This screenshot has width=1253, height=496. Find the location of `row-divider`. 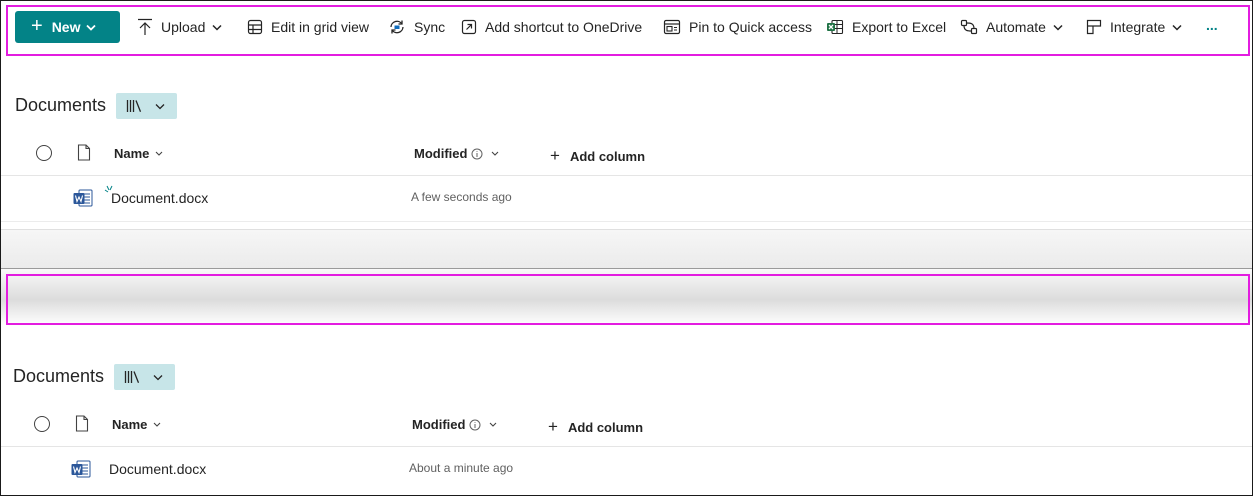

row-divider is located at coordinates (626, 221).